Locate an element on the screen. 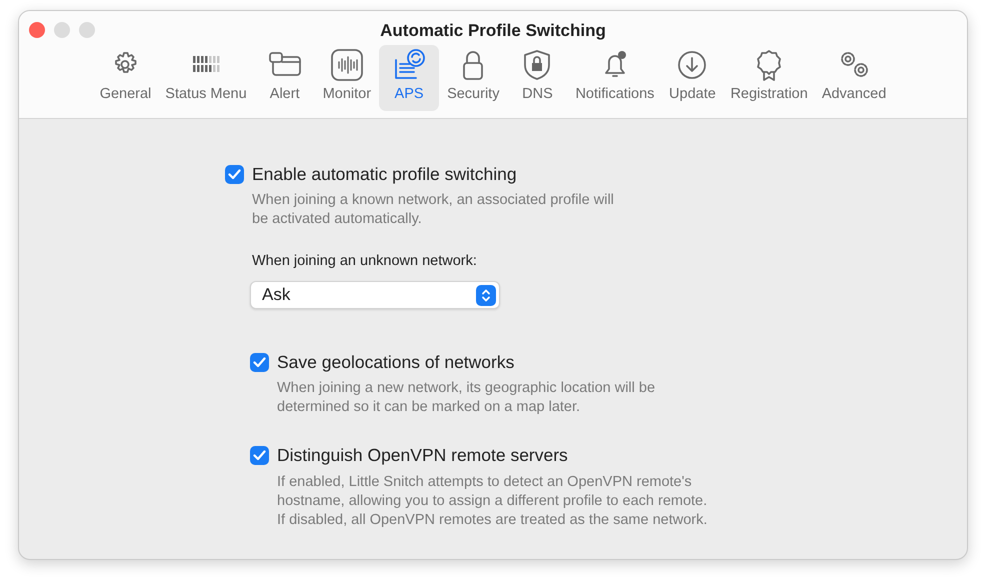  toolbar-tab: Security is located at coordinates (473, 78).